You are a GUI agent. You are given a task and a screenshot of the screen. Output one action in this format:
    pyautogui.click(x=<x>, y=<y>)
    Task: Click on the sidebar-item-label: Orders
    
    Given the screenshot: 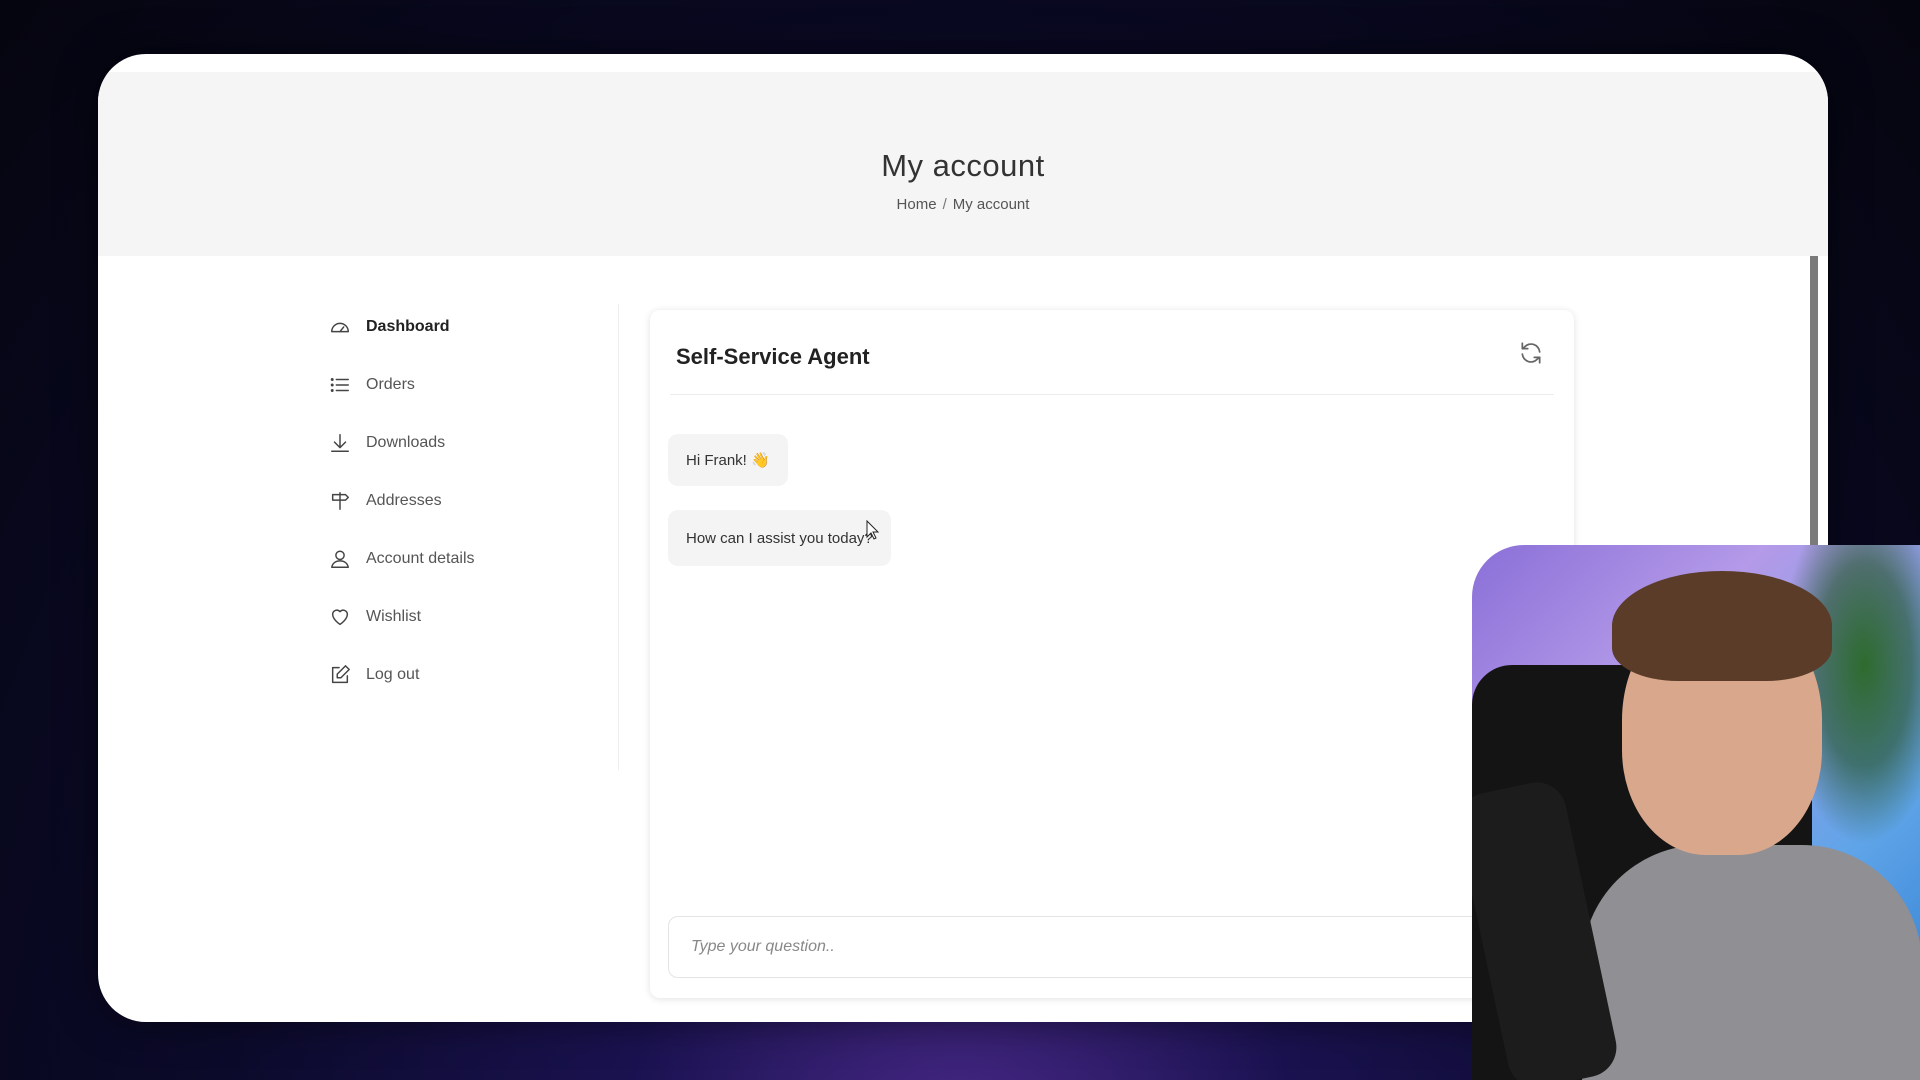 What is the action you would take?
    pyautogui.click(x=390, y=384)
    